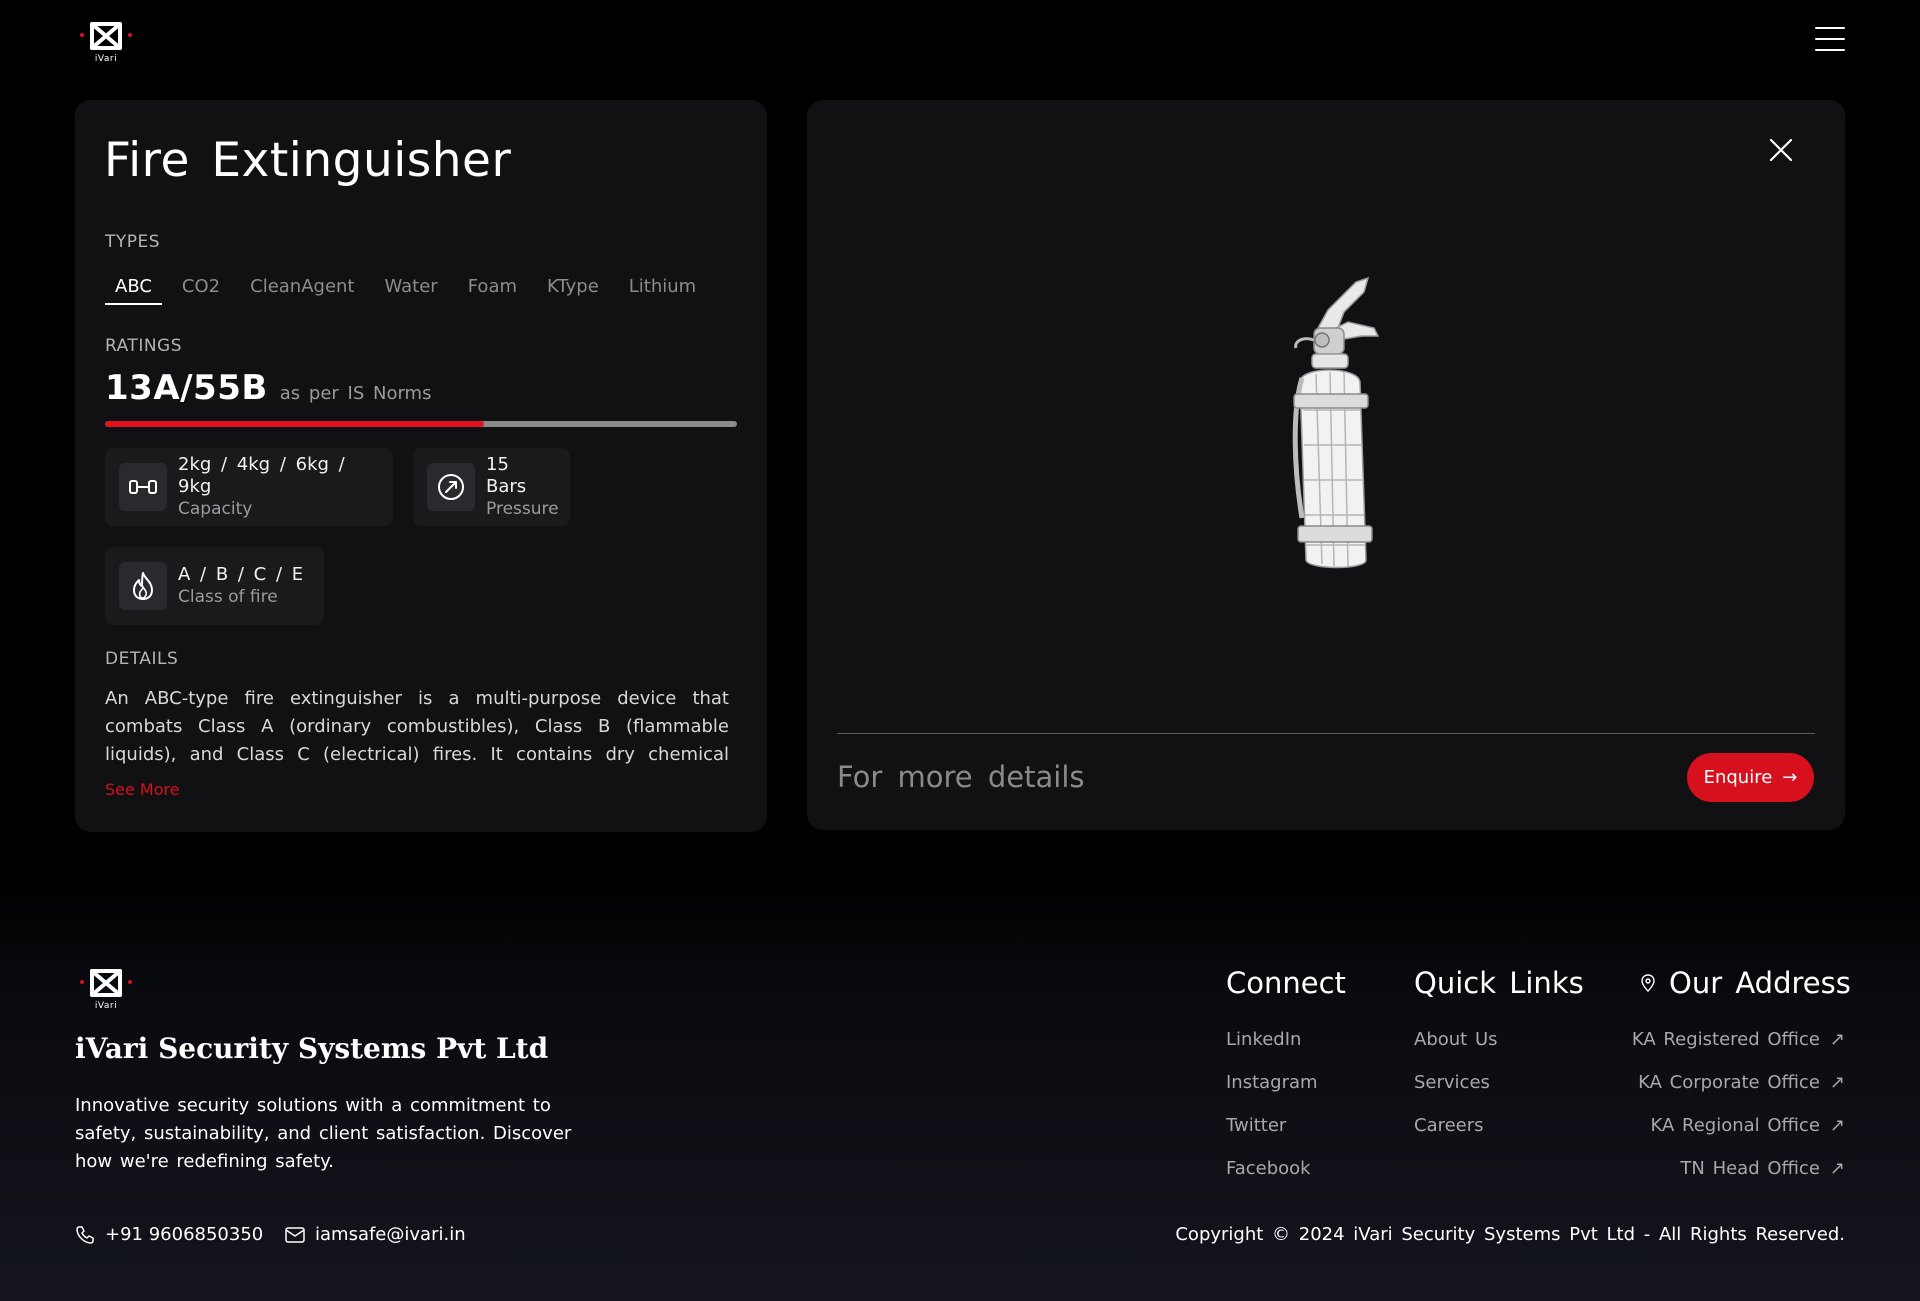 This screenshot has height=1301, width=1920. What do you see at coordinates (133, 290) in the screenshot?
I see `tab-abc: ABC` at bounding box center [133, 290].